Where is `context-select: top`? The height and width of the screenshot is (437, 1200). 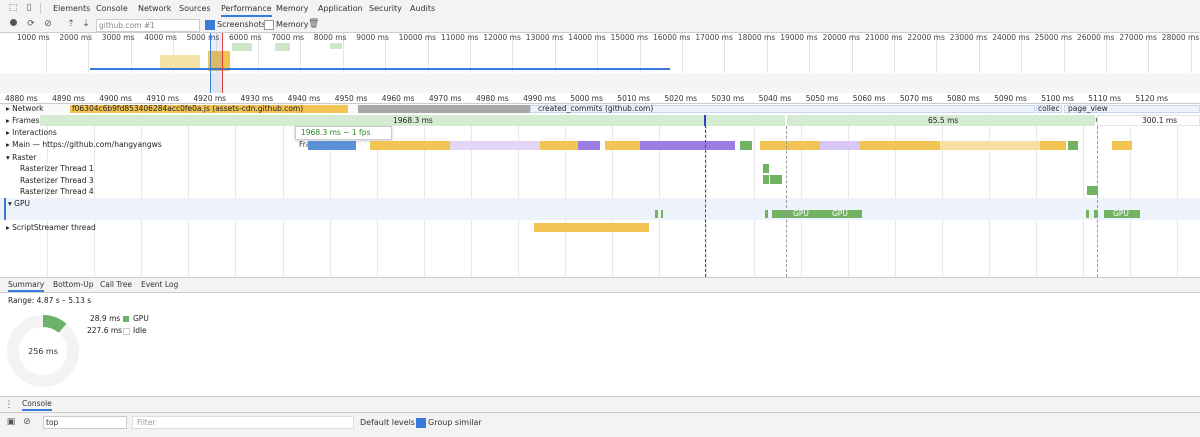 context-select: top is located at coordinates (85, 422).